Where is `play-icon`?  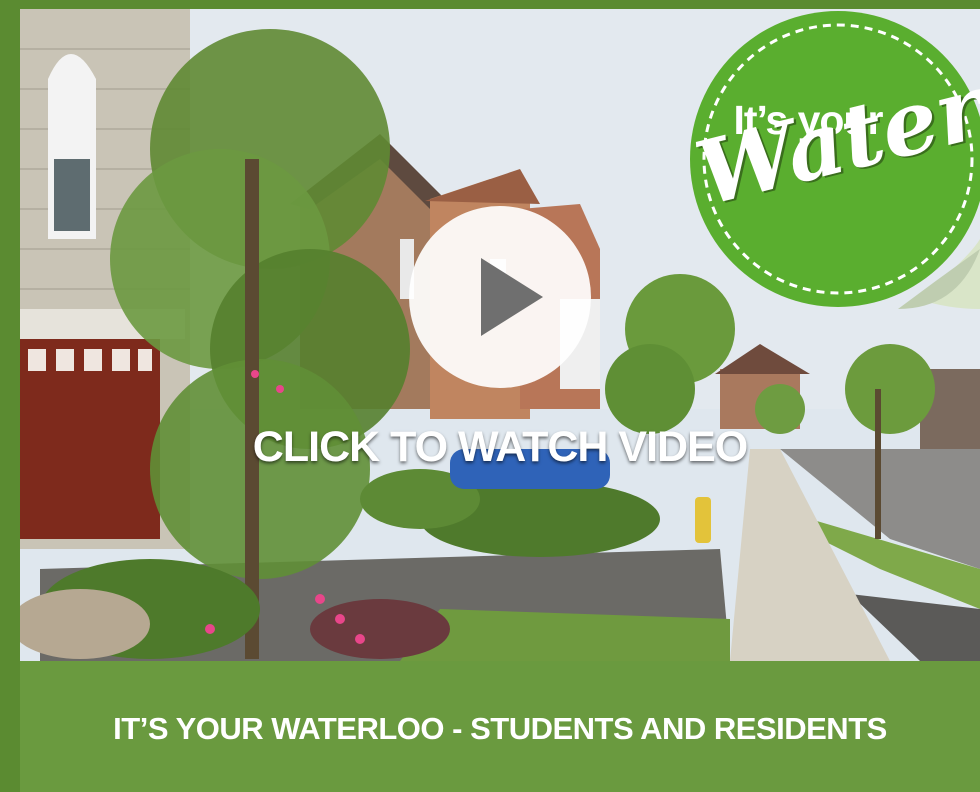 play-icon is located at coordinates (512, 297).